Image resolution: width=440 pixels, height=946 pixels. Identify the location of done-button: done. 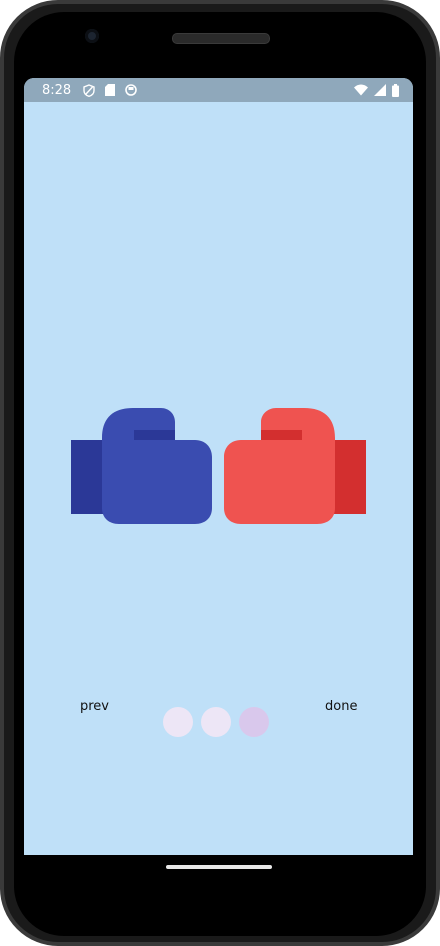
(341, 706).